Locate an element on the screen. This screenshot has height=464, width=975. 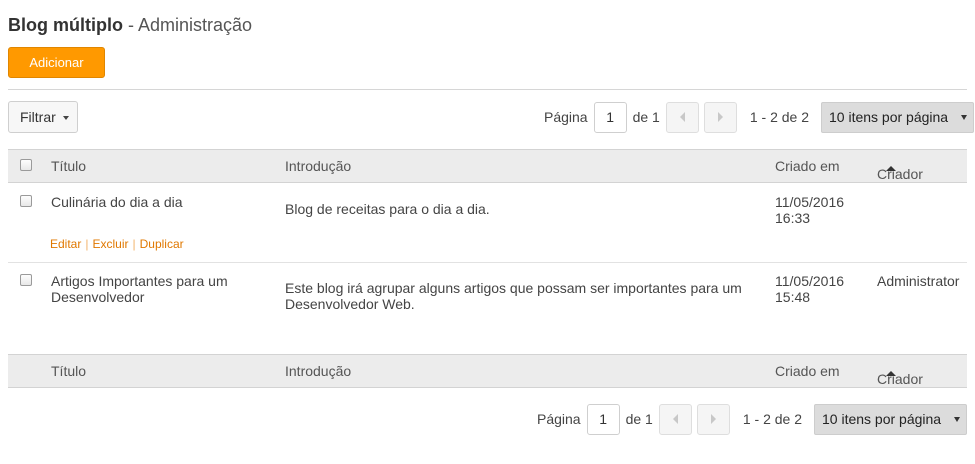
page-title-sub: - Administração is located at coordinates (187, 25).